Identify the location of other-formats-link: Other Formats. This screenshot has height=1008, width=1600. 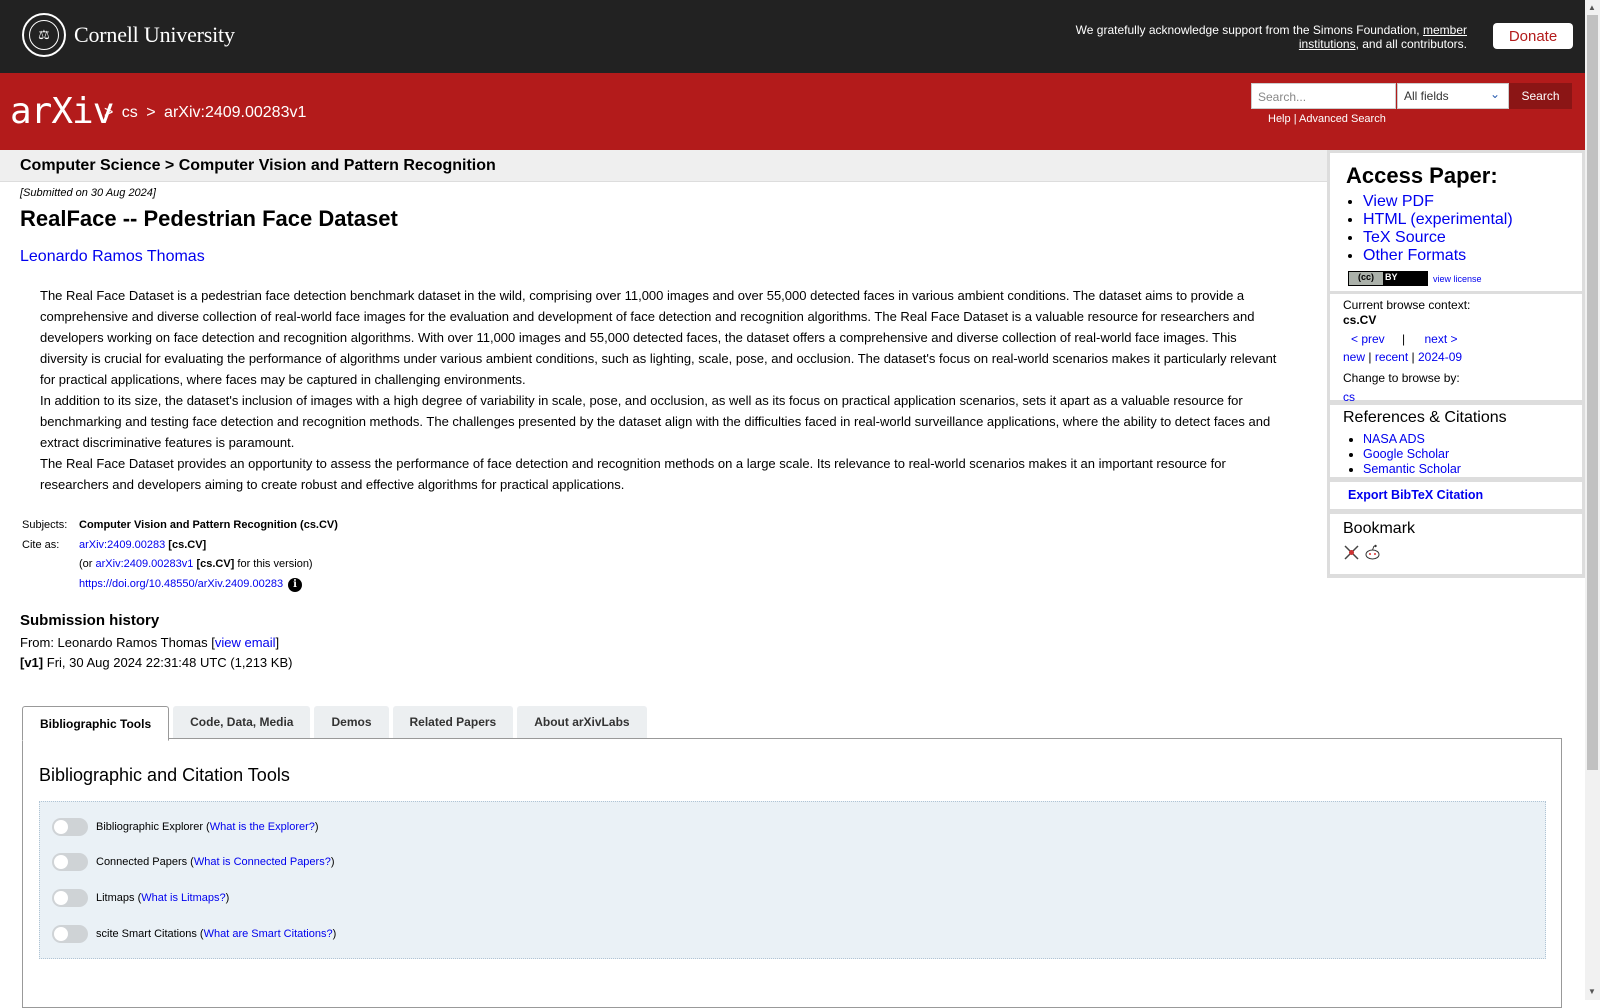
(1414, 255).